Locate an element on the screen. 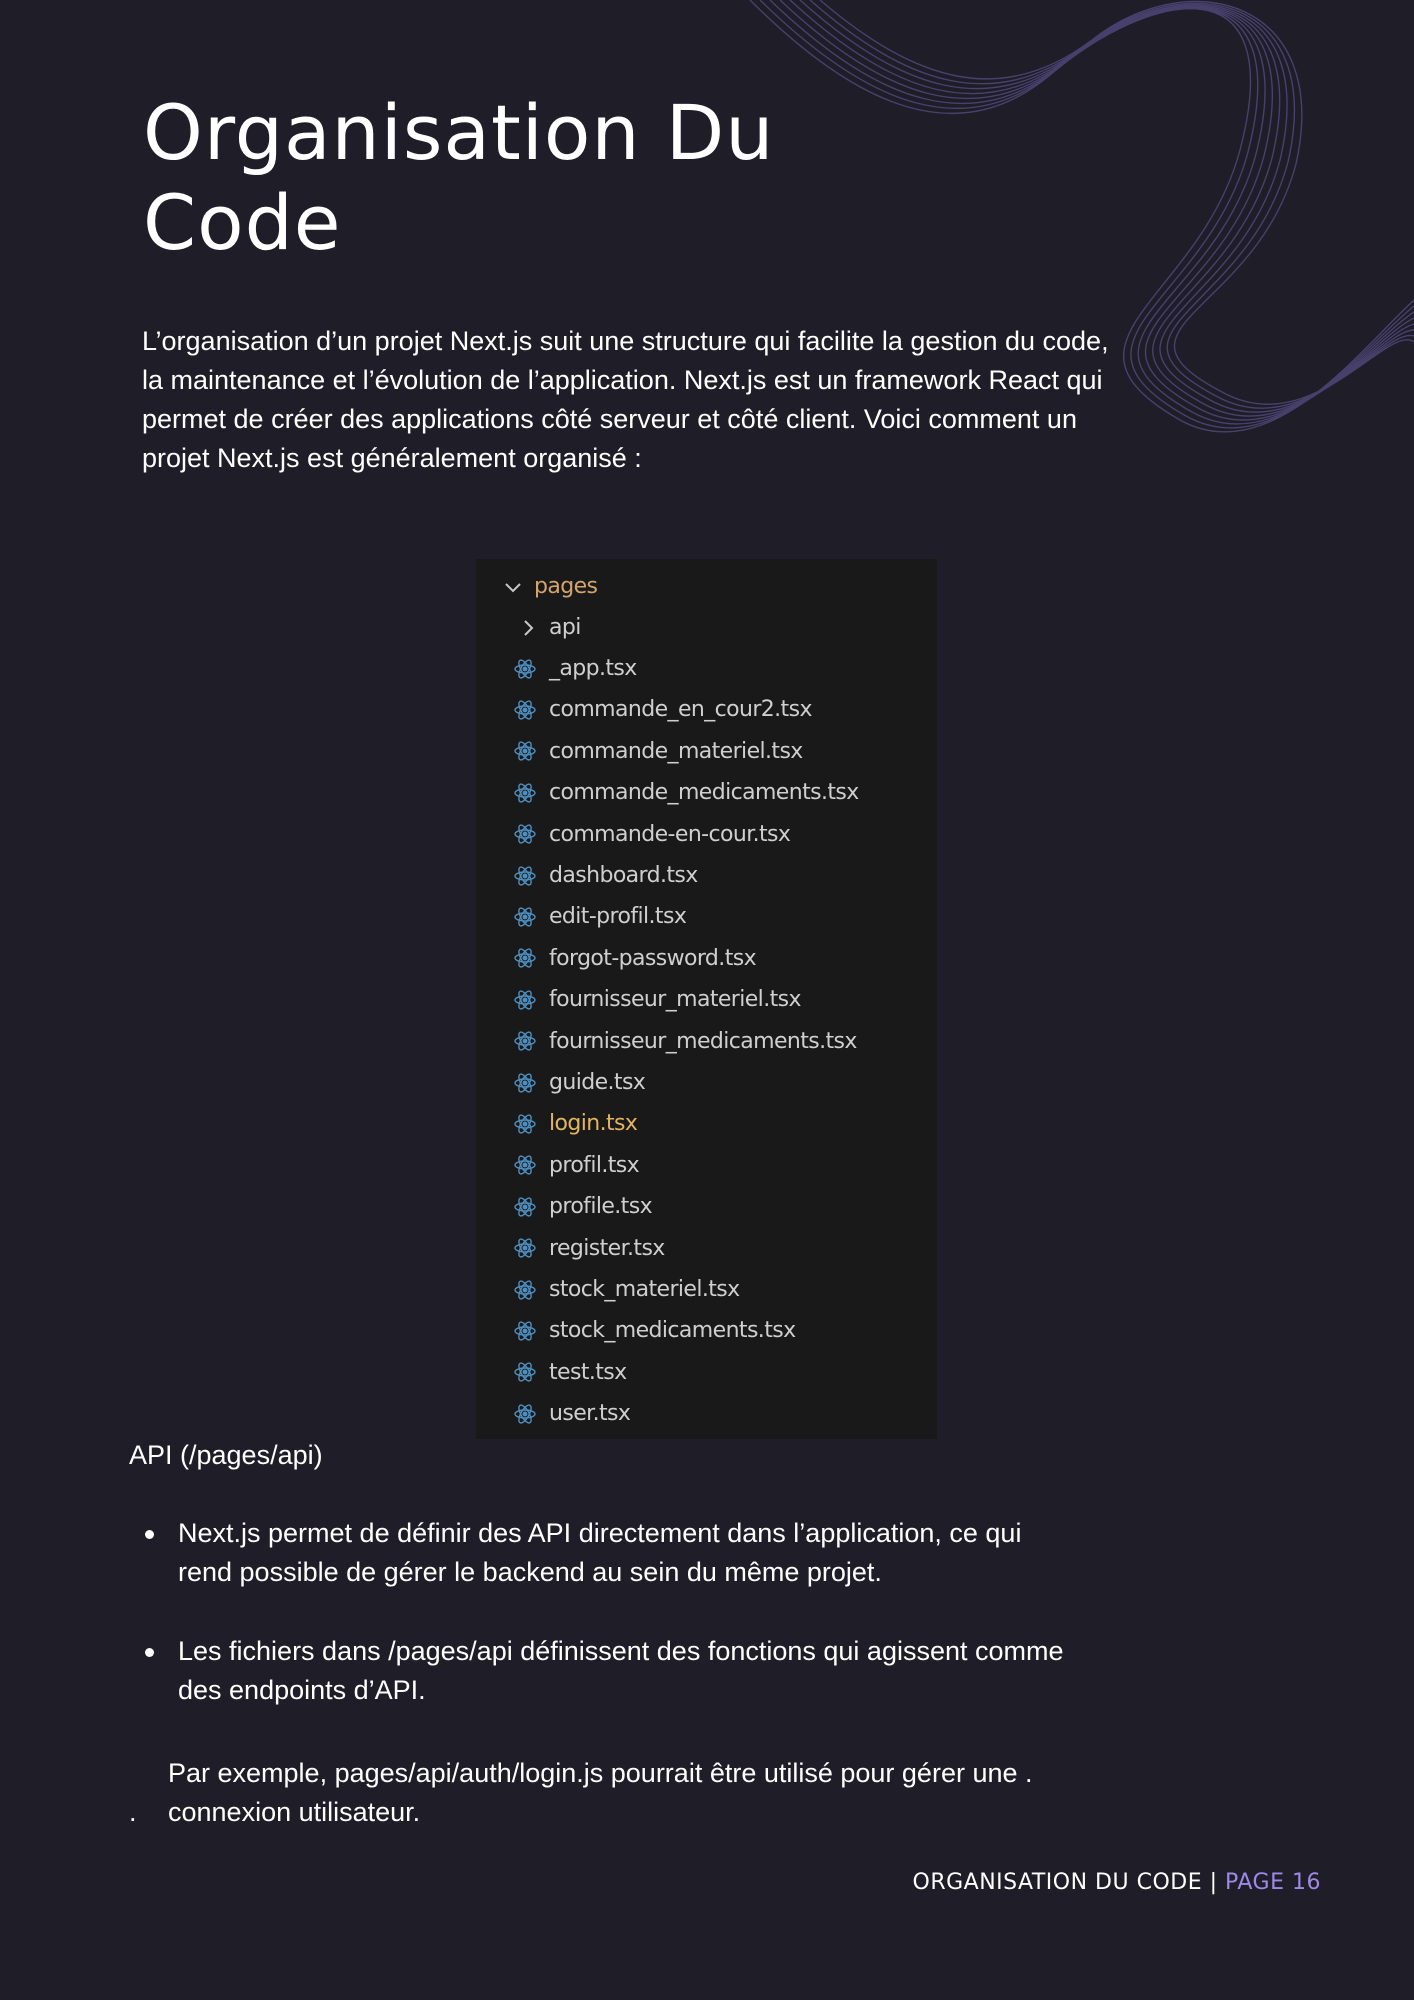 The height and width of the screenshot is (2000, 1414). file-label: fournisseur_medicaments.tsx is located at coordinates (703, 1041).